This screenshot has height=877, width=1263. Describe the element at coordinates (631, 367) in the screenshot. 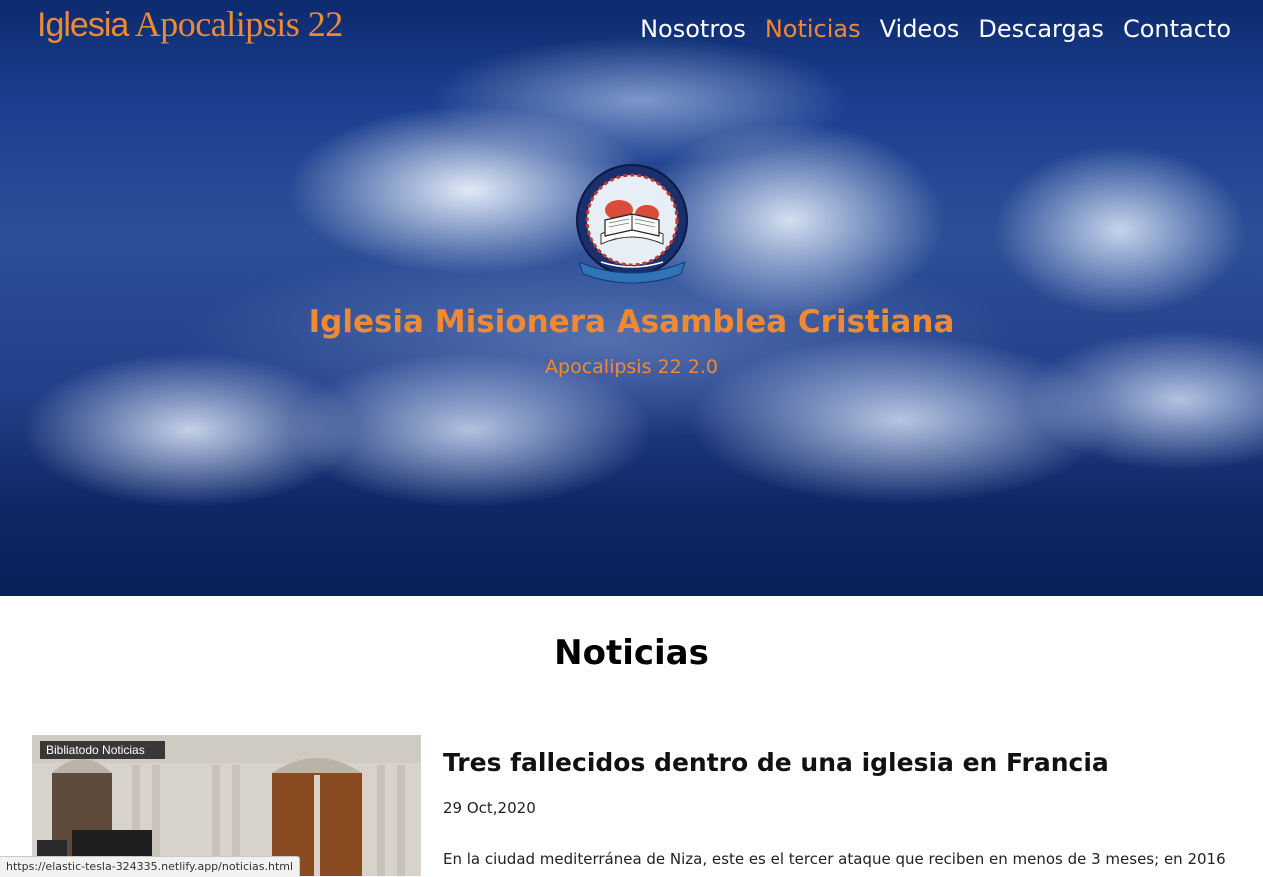

I see `hero-subtitle: Apocalipsis 22 2.0` at that location.